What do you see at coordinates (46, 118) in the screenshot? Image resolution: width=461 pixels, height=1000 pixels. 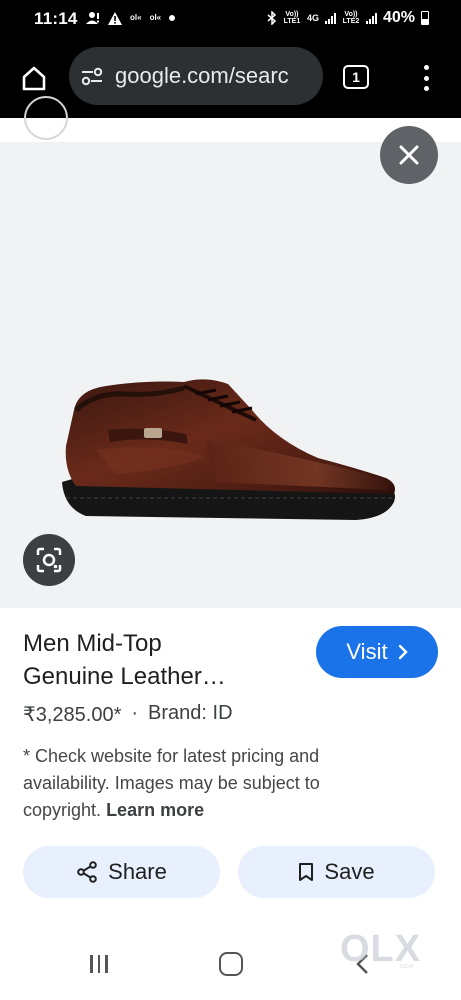 I see `partial-thumbnail` at bounding box center [46, 118].